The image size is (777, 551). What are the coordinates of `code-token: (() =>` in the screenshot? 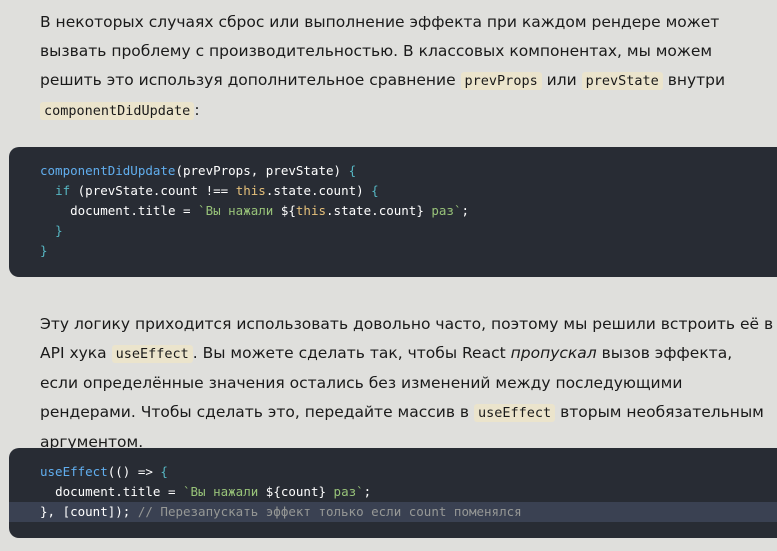 It's located at (134, 471).